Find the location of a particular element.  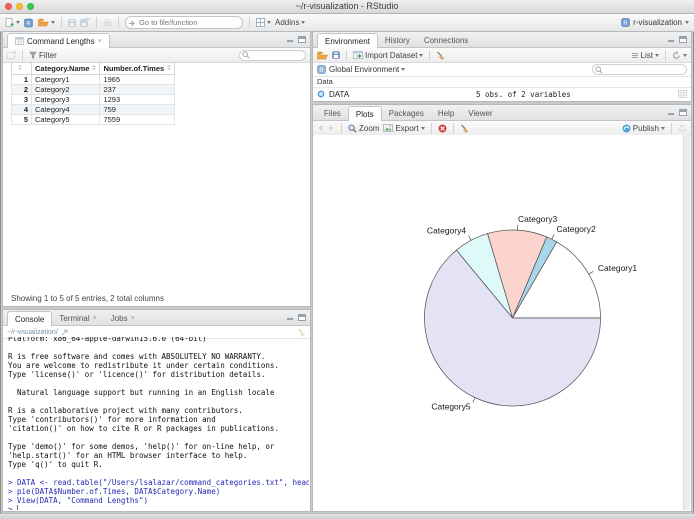

minimize-window-button is located at coordinates (19, 6).